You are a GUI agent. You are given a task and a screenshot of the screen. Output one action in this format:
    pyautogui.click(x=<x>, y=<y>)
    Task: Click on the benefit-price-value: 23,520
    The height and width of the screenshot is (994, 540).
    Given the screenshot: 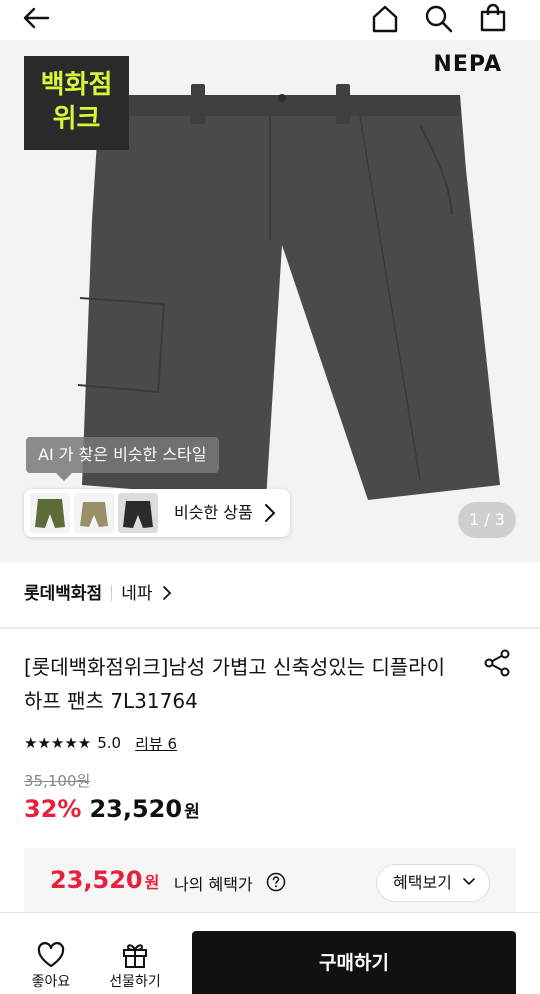 What is the action you would take?
    pyautogui.click(x=96, y=880)
    